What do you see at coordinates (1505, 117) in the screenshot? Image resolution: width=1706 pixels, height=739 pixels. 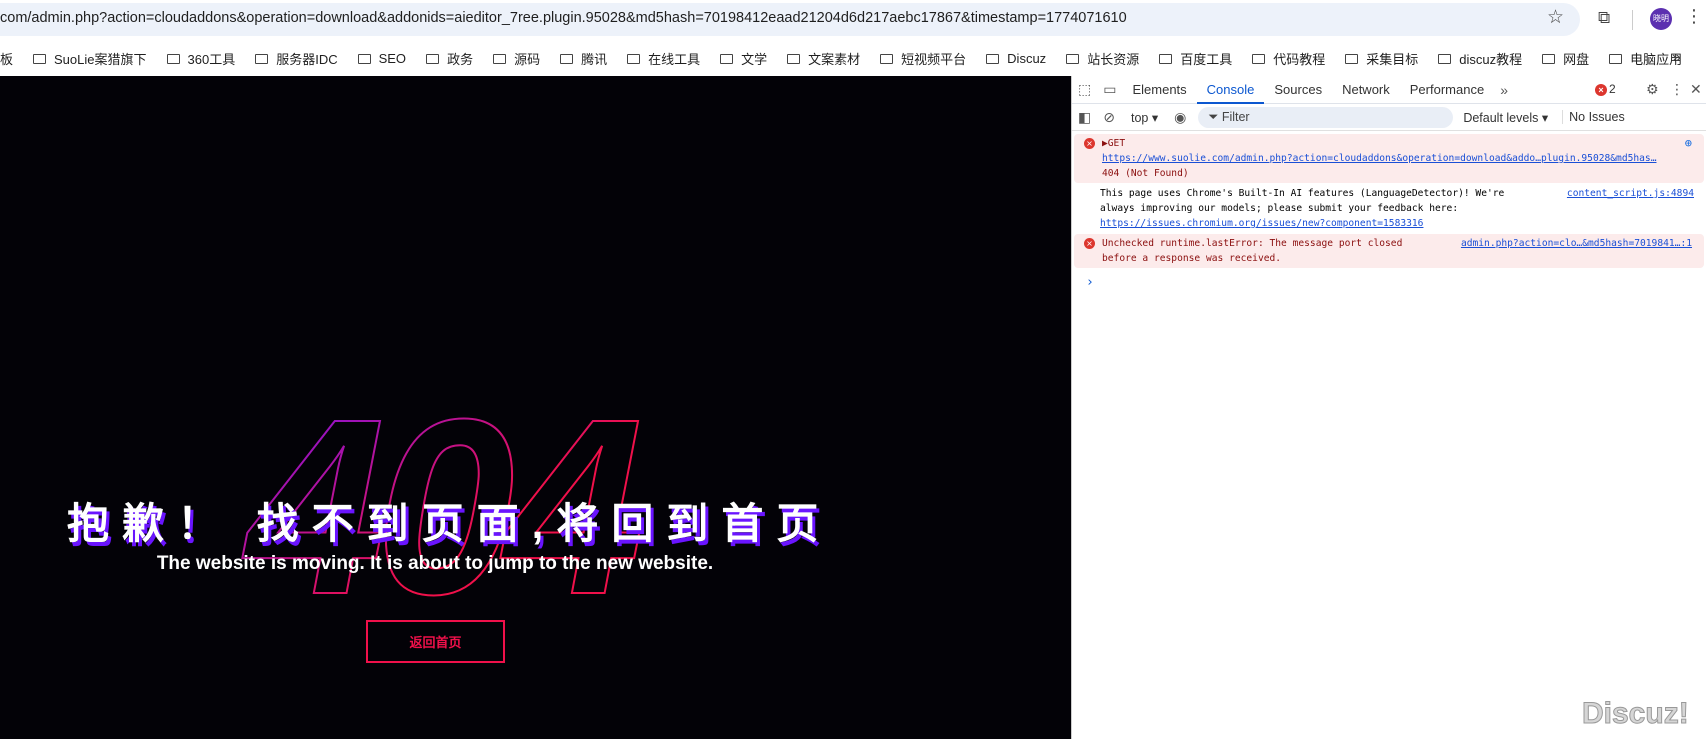 I see `log-levels-select: Default levels ▾` at bounding box center [1505, 117].